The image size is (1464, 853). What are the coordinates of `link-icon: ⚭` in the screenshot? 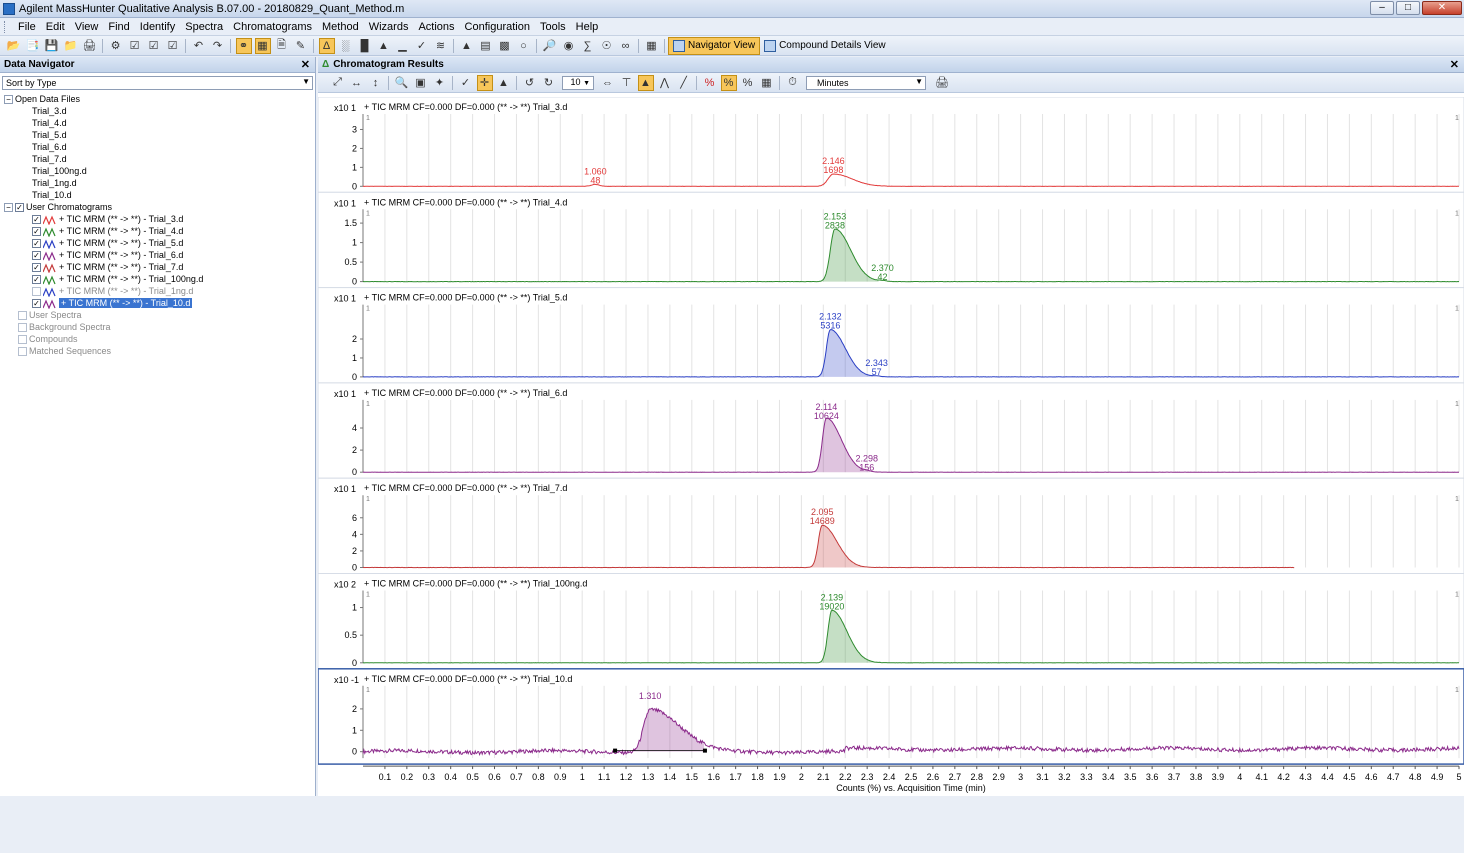 It's located at (243, 45).